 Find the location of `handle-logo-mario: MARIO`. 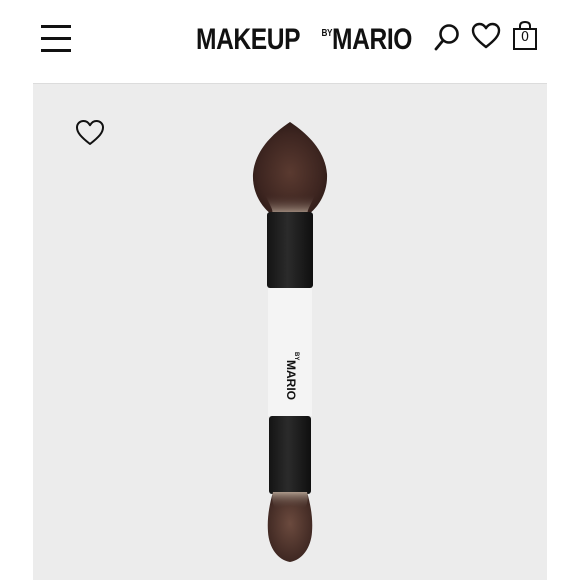

handle-logo-mario: MARIO is located at coordinates (291, 380).